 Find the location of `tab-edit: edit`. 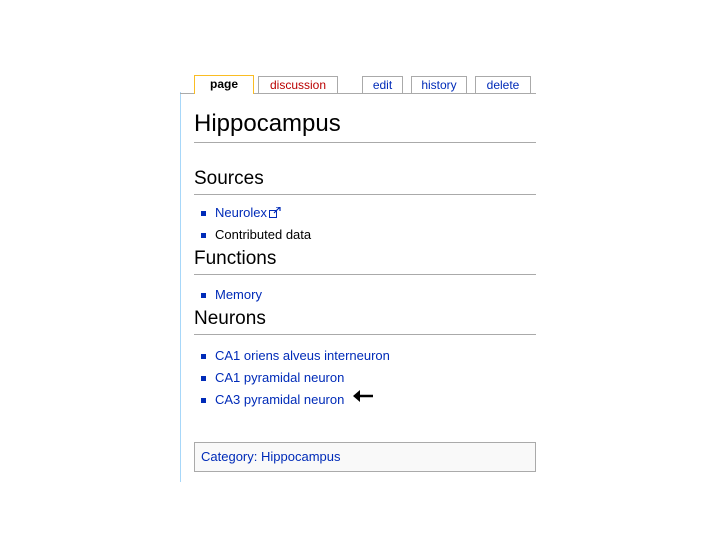

tab-edit: edit is located at coordinates (382, 84).